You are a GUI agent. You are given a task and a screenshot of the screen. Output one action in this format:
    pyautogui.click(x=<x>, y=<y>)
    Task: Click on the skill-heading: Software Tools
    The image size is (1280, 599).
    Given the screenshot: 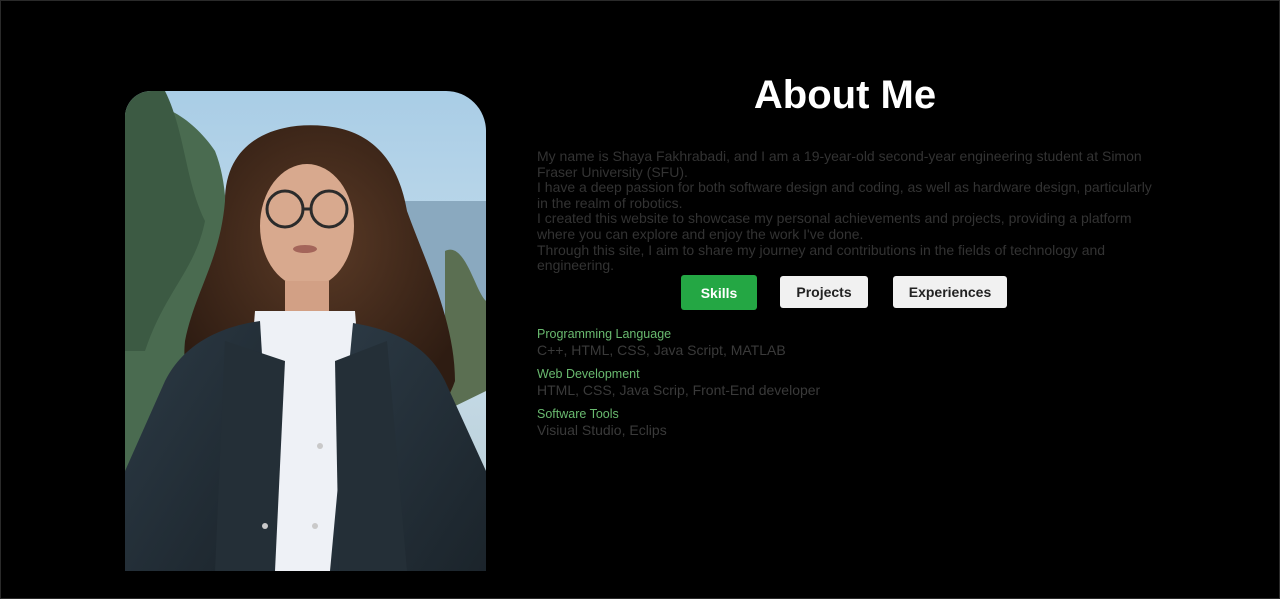 What is the action you would take?
    pyautogui.click(x=578, y=414)
    